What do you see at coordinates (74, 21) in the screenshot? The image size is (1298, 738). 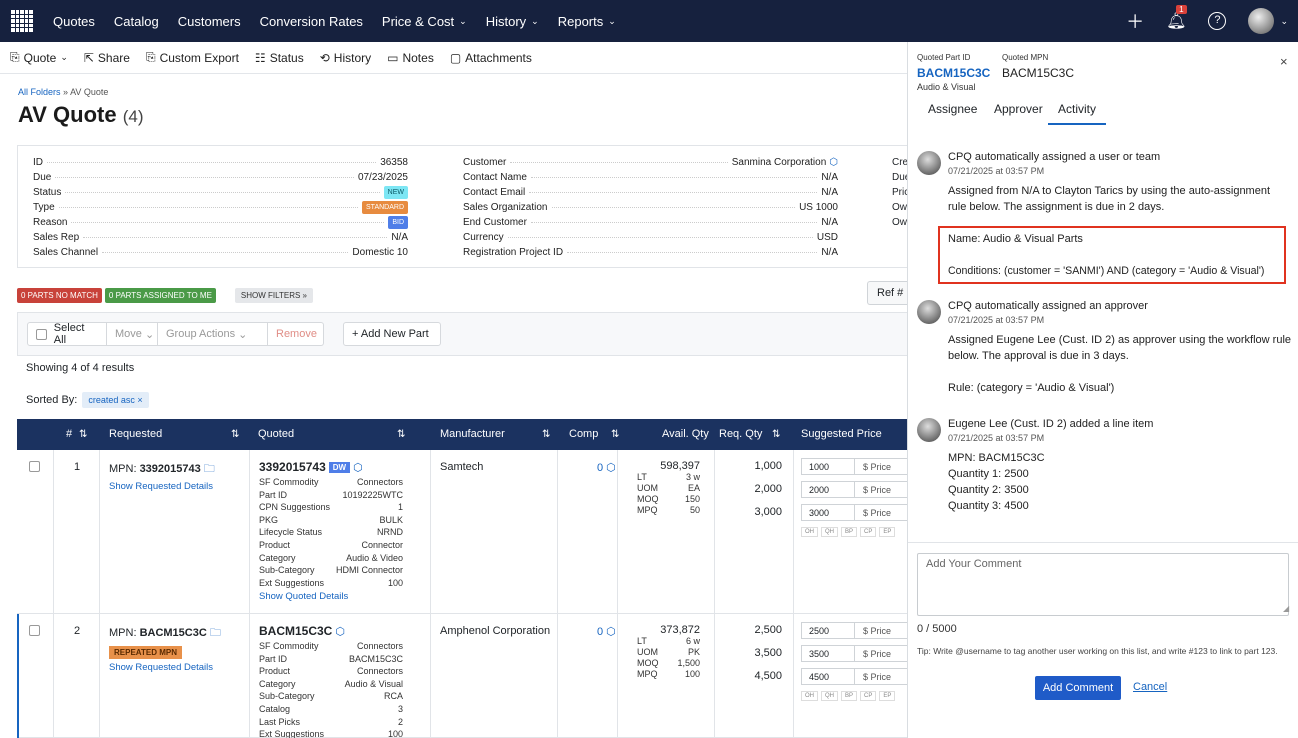 I see `nav-item-0: Quotes` at bounding box center [74, 21].